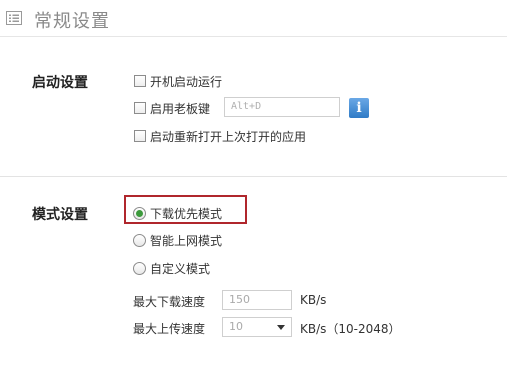 Image resolution: width=507 pixels, height=382 pixels. What do you see at coordinates (257, 327) in the screenshot?
I see `max-upload-speed-select: 10` at bounding box center [257, 327].